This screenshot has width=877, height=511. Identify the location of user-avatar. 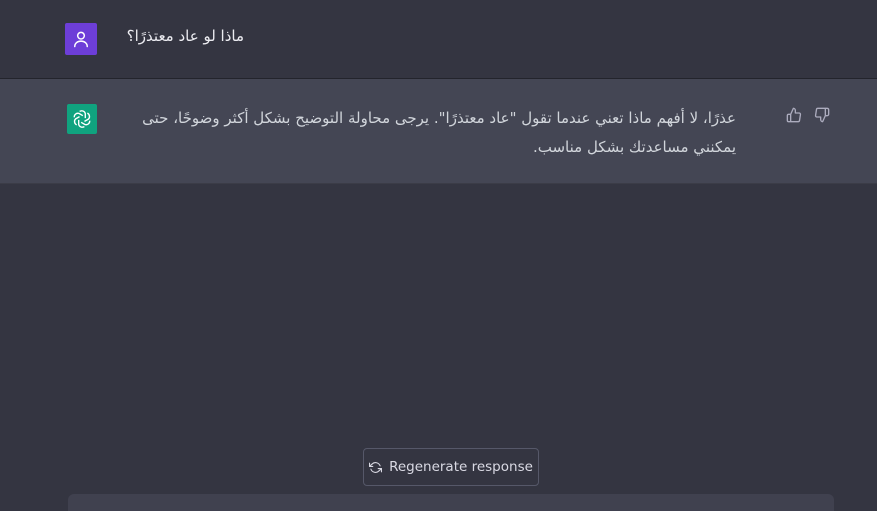
(81, 39).